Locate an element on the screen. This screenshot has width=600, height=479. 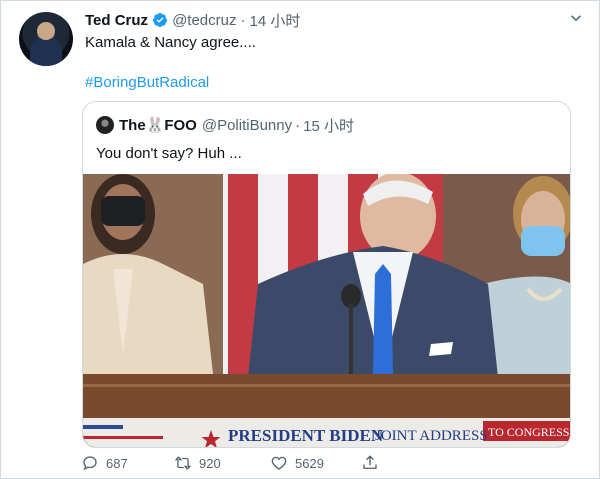
hashtag-link: #BoringButRadical is located at coordinates (147, 83).